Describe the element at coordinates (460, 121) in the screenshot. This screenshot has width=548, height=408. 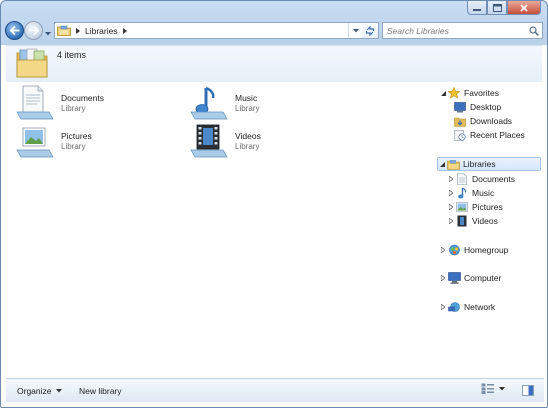
I see `downloads-icon` at that location.